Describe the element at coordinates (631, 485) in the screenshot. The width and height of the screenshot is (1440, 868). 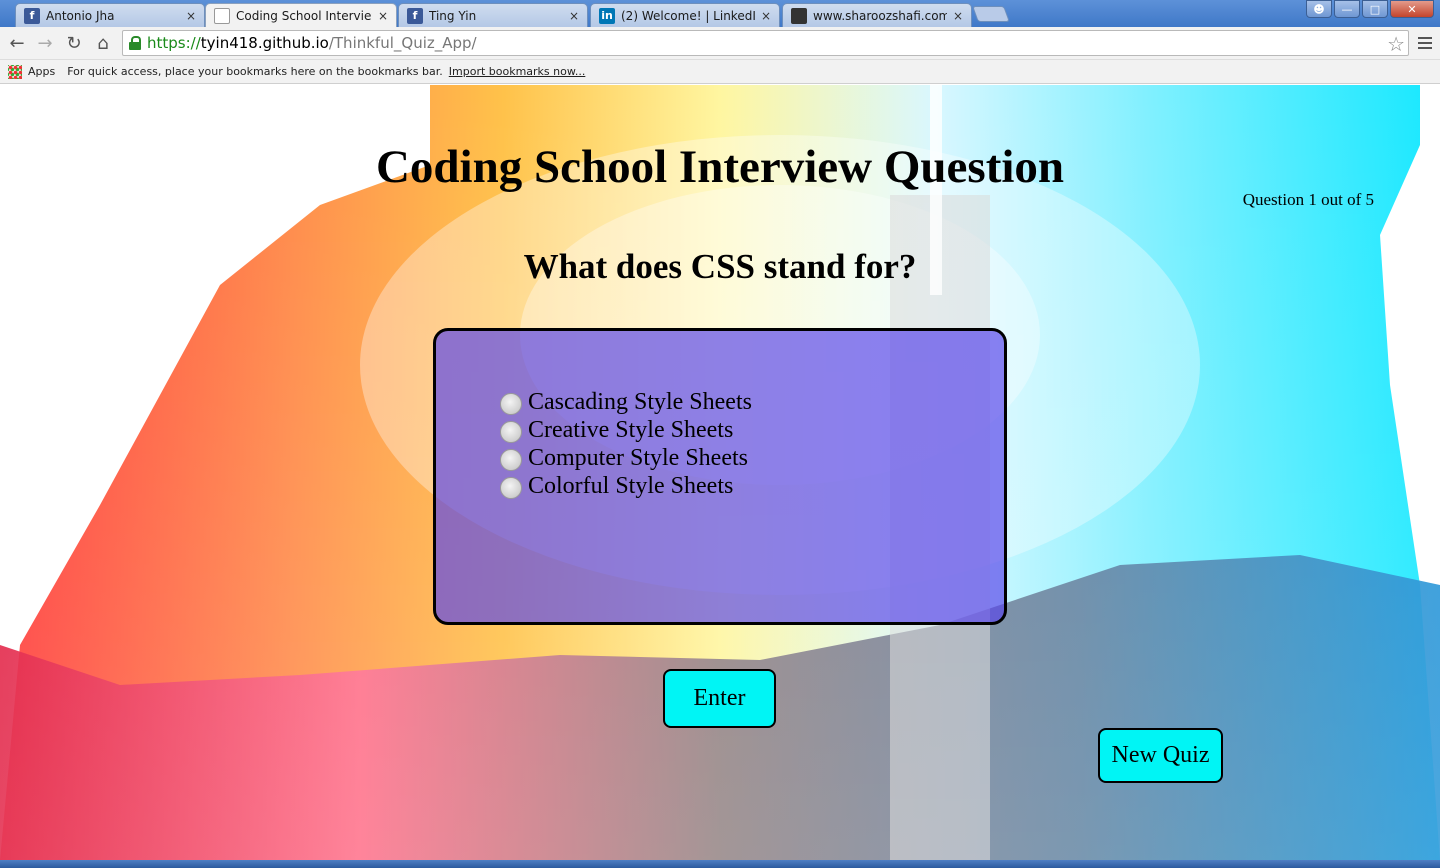
I see `answer-label: Colorful Style Sheets` at that location.